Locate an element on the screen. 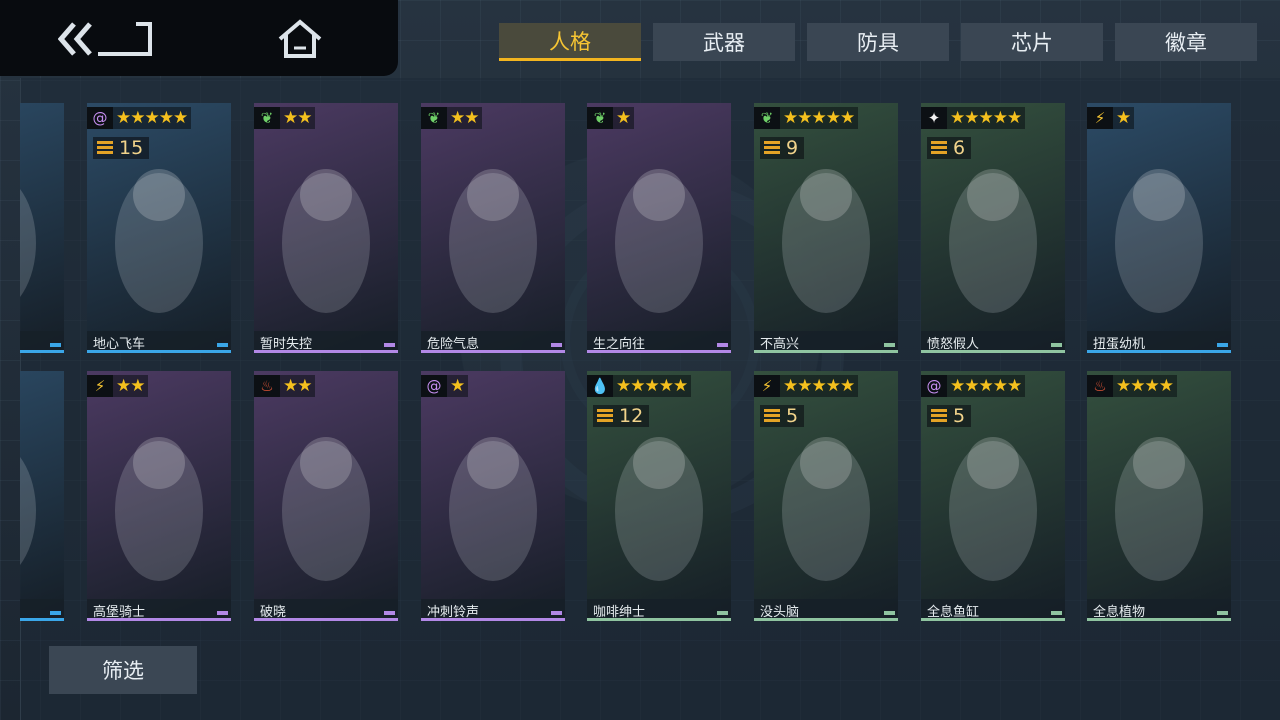  water-element-icon: 💧 is located at coordinates (600, 386).